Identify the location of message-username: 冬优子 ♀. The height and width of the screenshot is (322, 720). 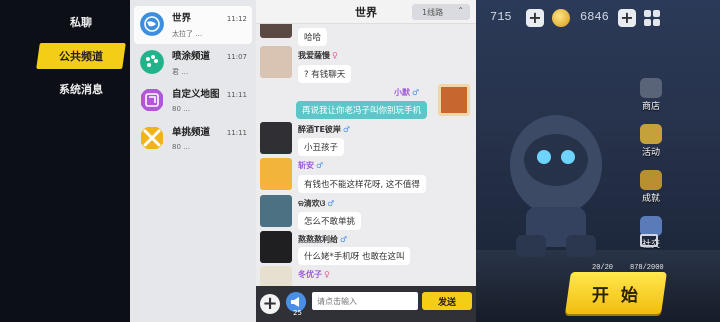
(314, 274).